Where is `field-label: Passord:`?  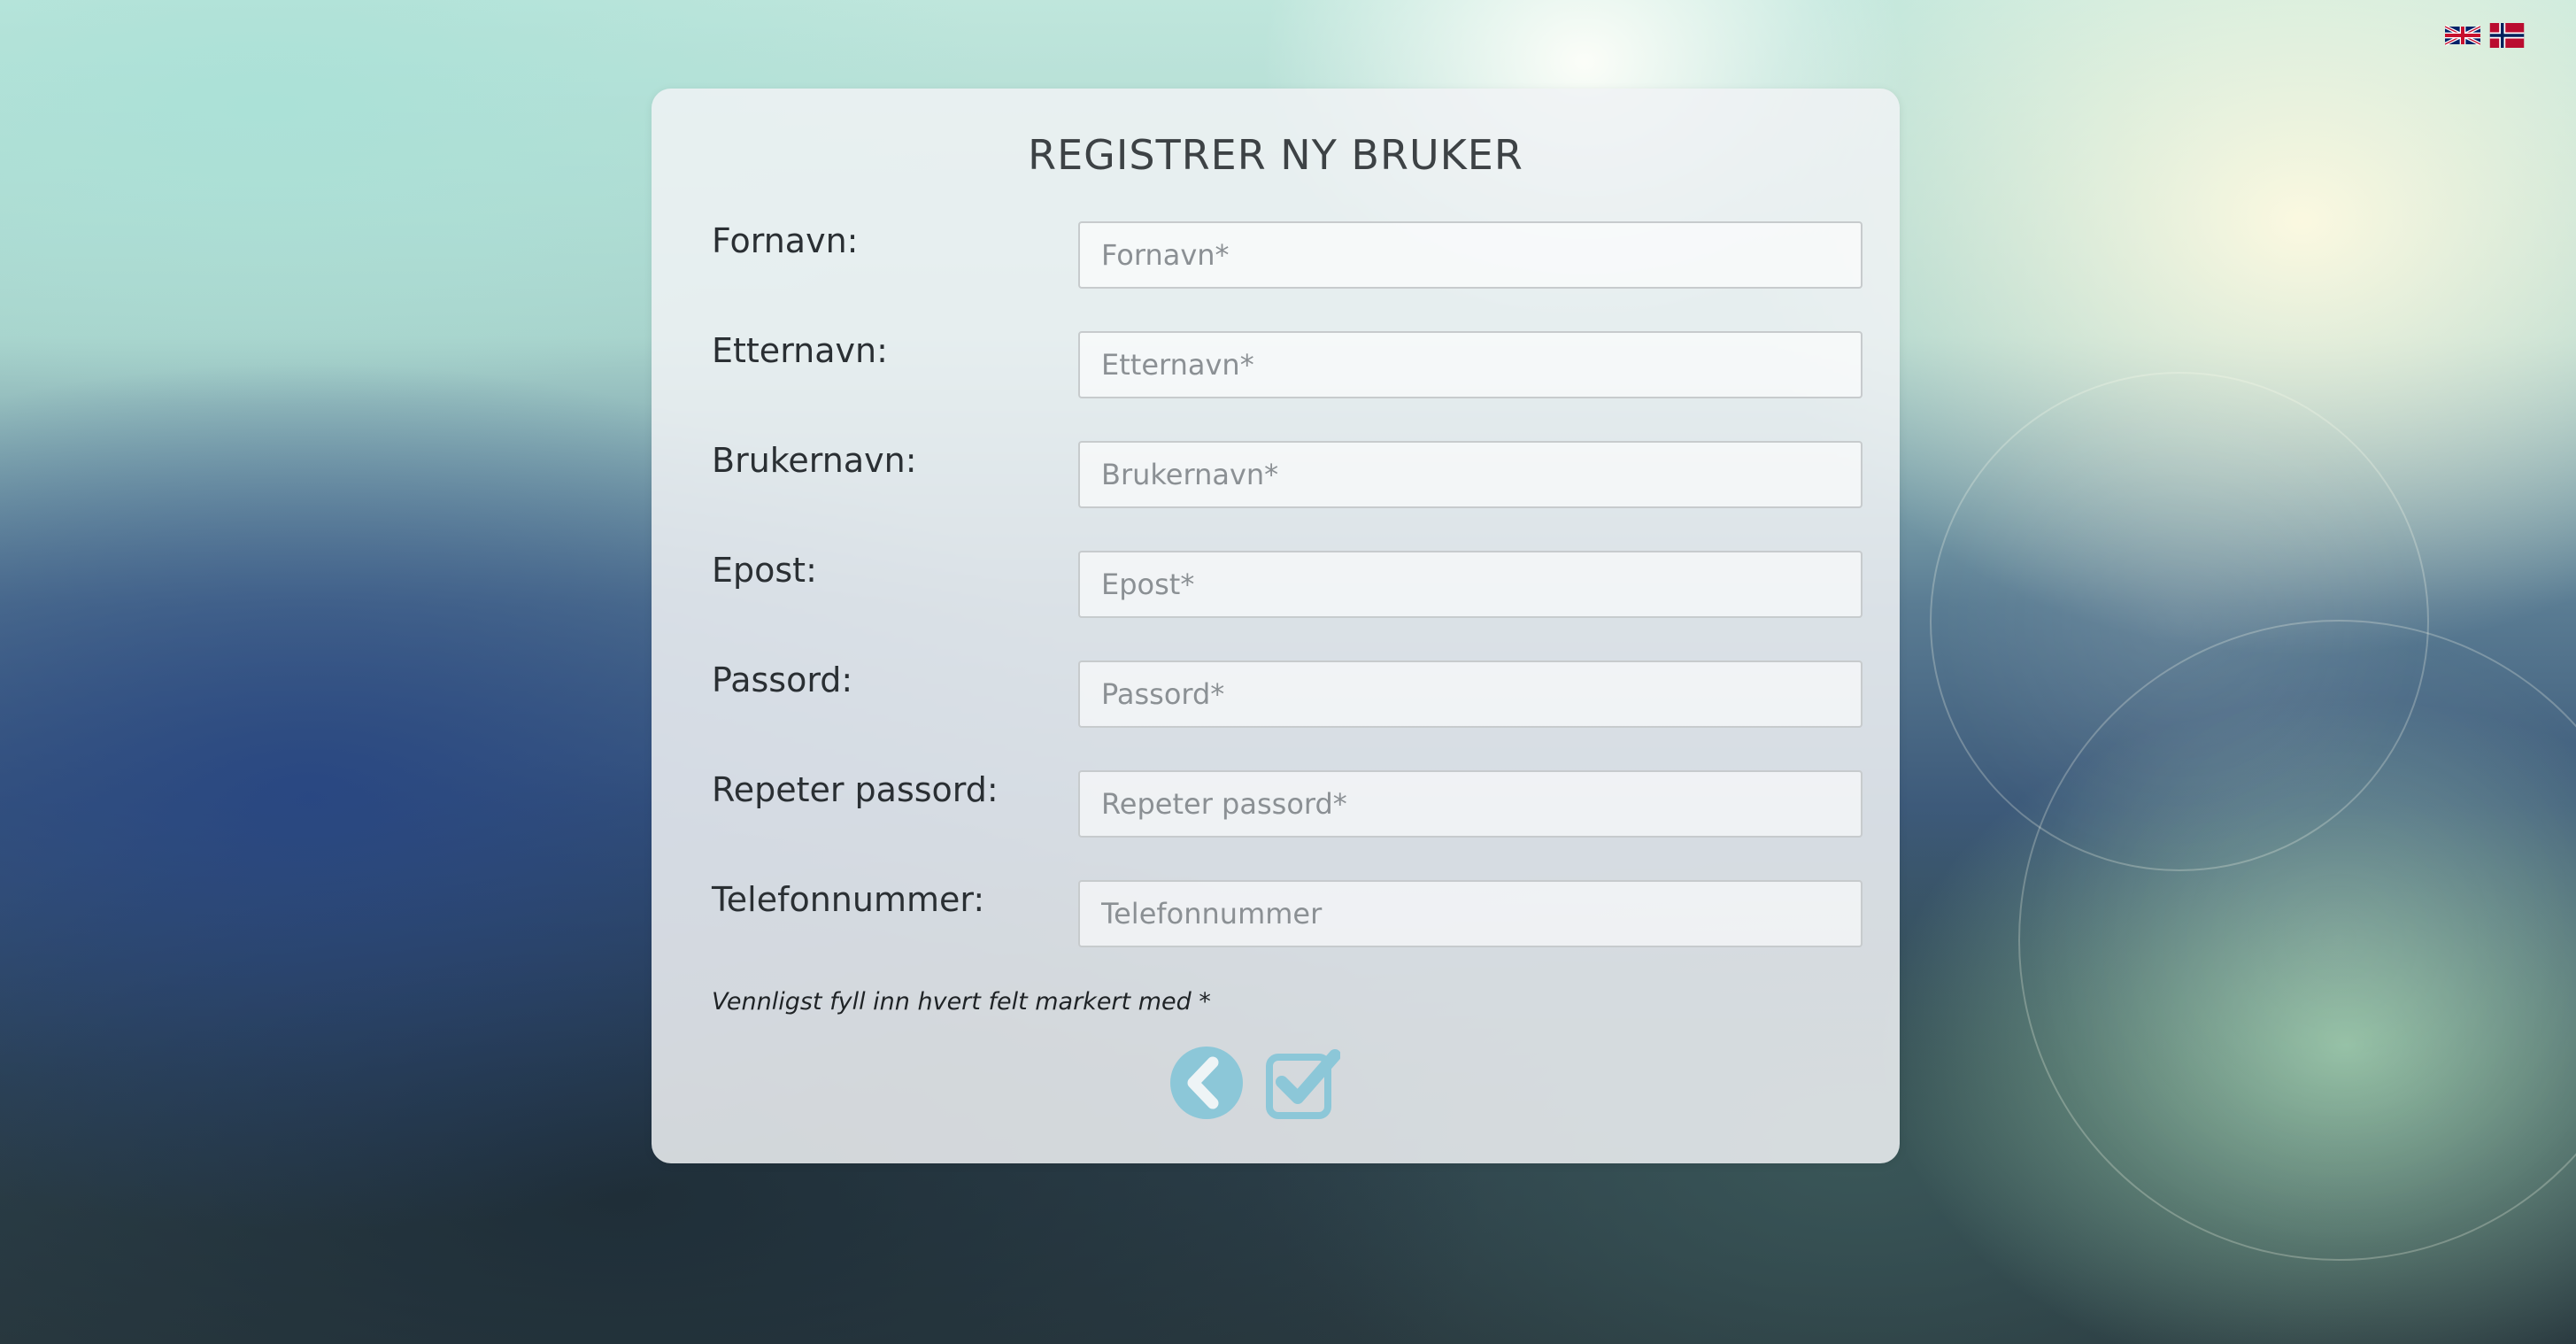 field-label: Passord: is located at coordinates (782, 680).